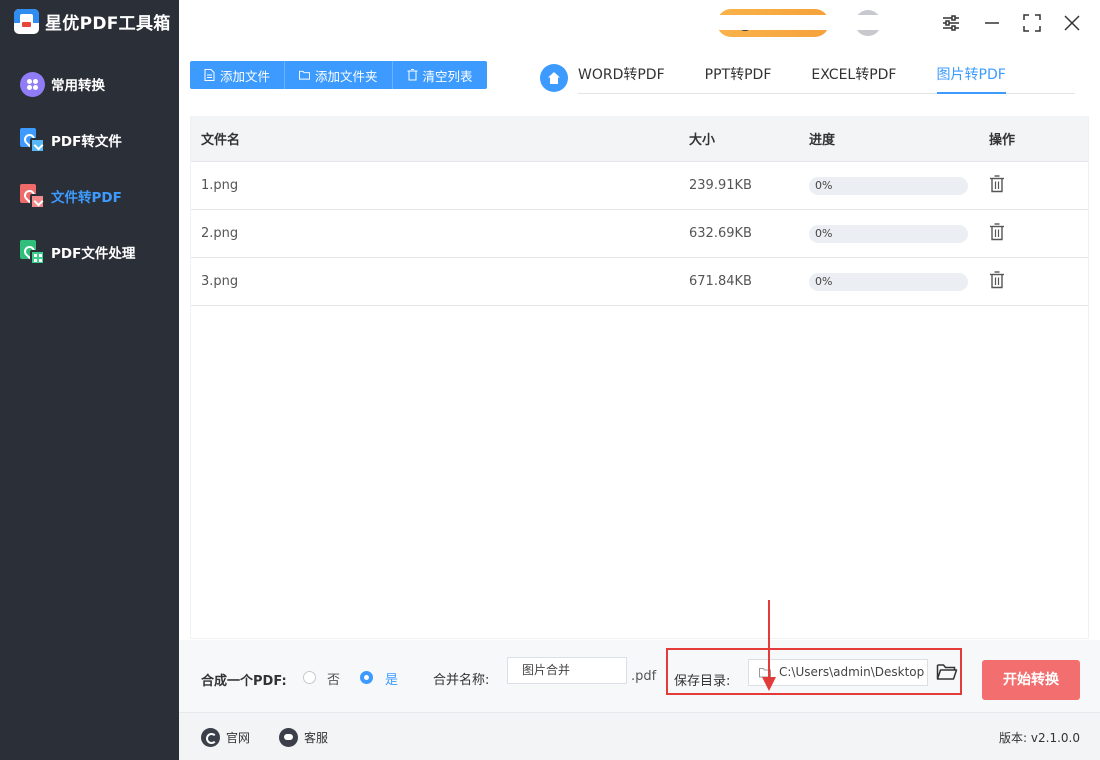  What do you see at coordinates (720, 185) in the screenshot?
I see `file-size: 239.91KB` at bounding box center [720, 185].